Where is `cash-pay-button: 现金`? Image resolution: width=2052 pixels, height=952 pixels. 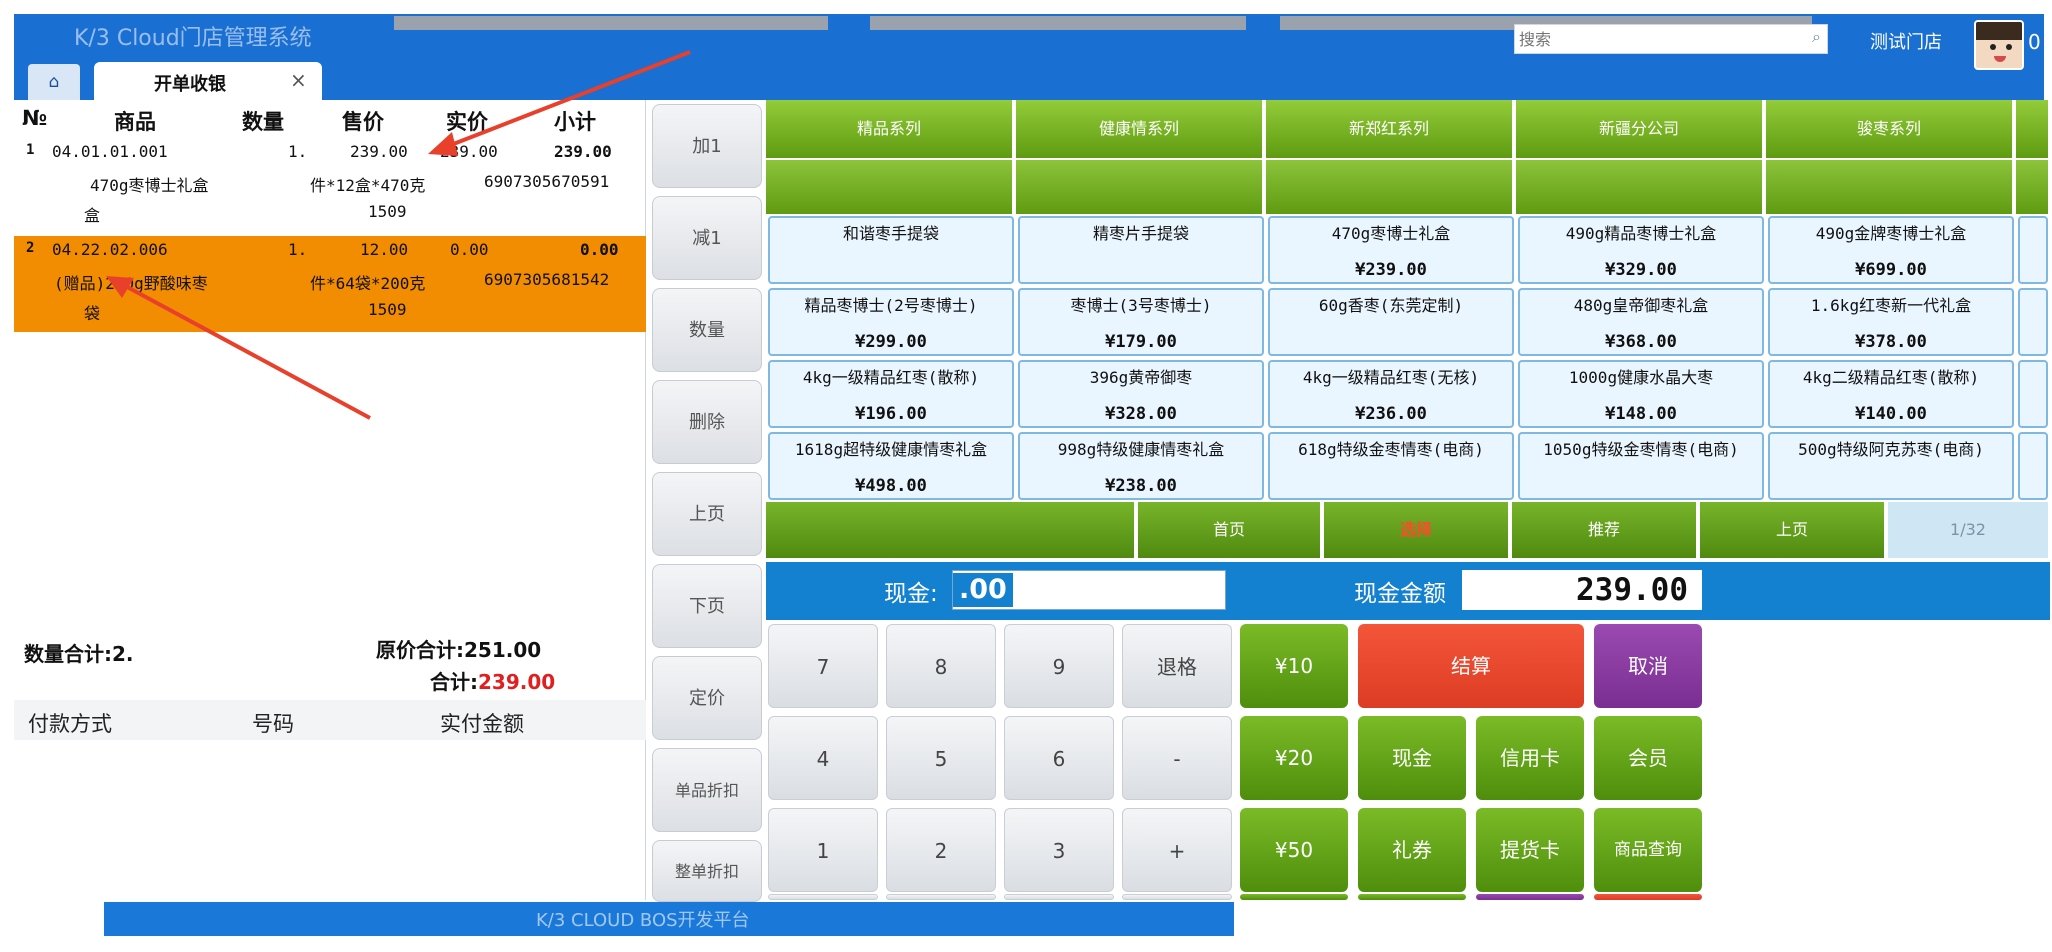 cash-pay-button: 现金 is located at coordinates (1412, 758).